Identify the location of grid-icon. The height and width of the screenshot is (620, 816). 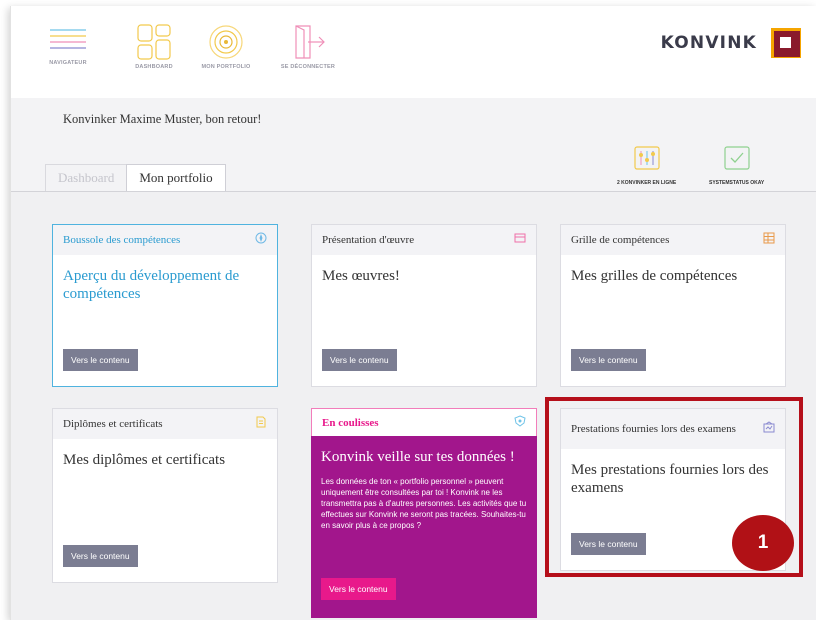
(769, 240).